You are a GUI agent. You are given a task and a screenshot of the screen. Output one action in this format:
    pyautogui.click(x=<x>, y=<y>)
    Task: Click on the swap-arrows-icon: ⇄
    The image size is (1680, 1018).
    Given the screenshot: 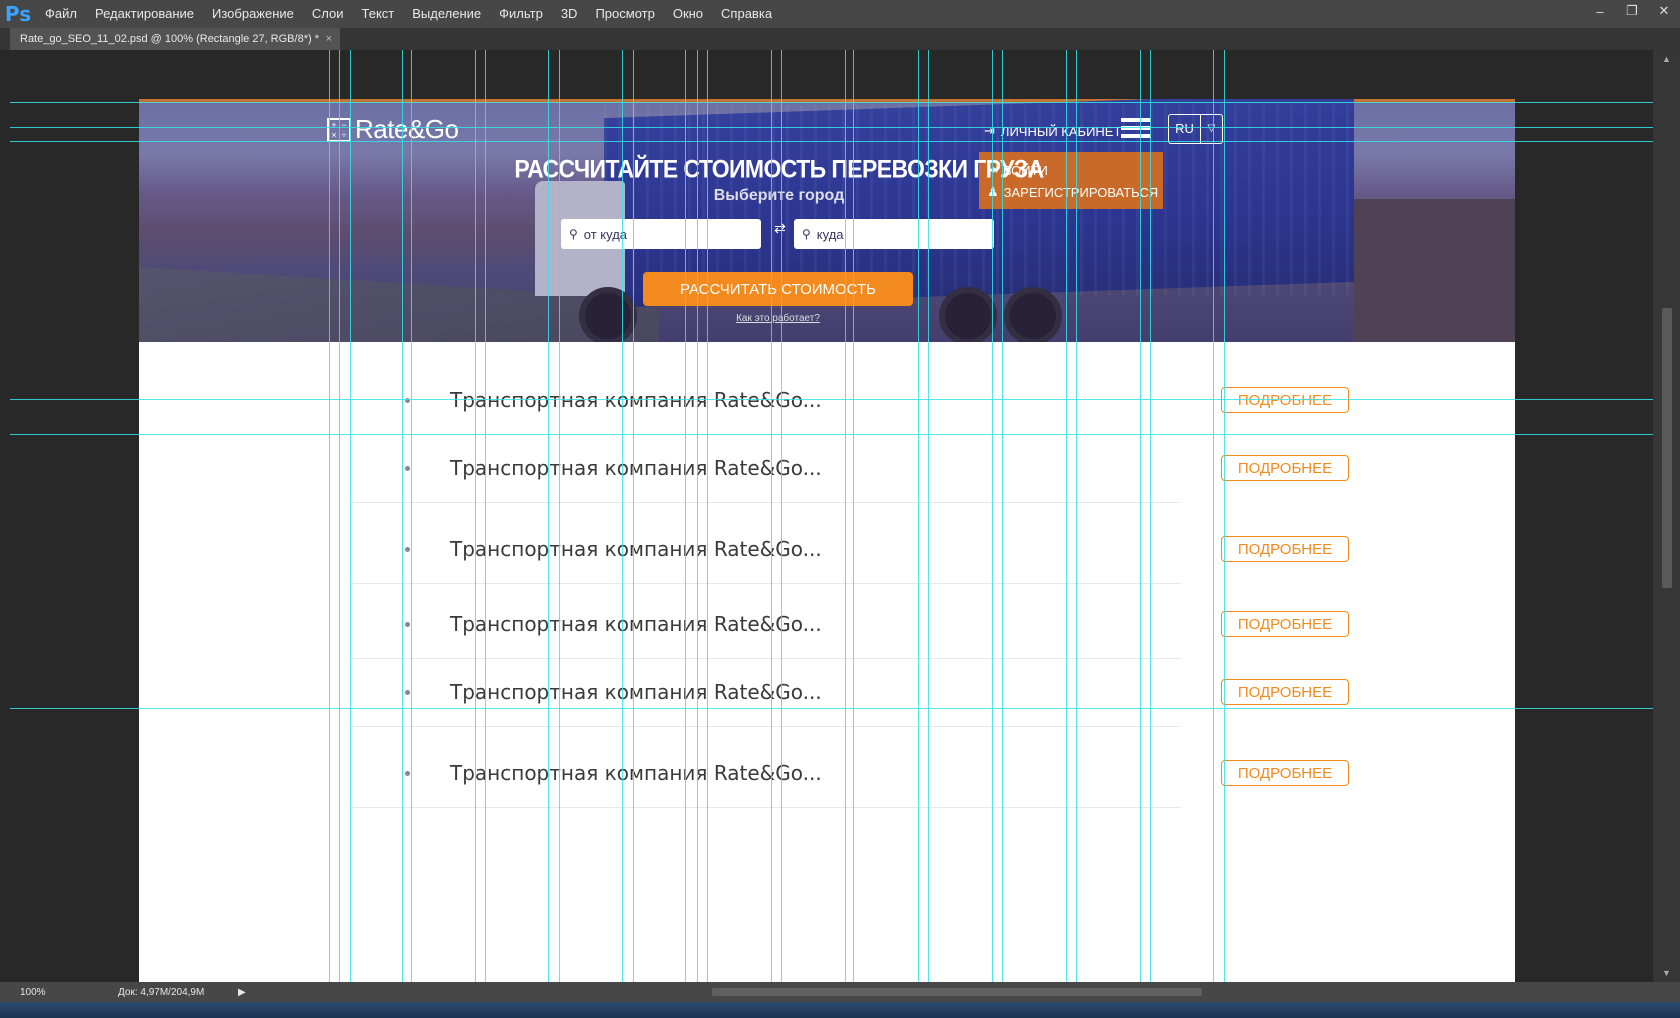 What is the action you would take?
    pyautogui.click(x=780, y=228)
    